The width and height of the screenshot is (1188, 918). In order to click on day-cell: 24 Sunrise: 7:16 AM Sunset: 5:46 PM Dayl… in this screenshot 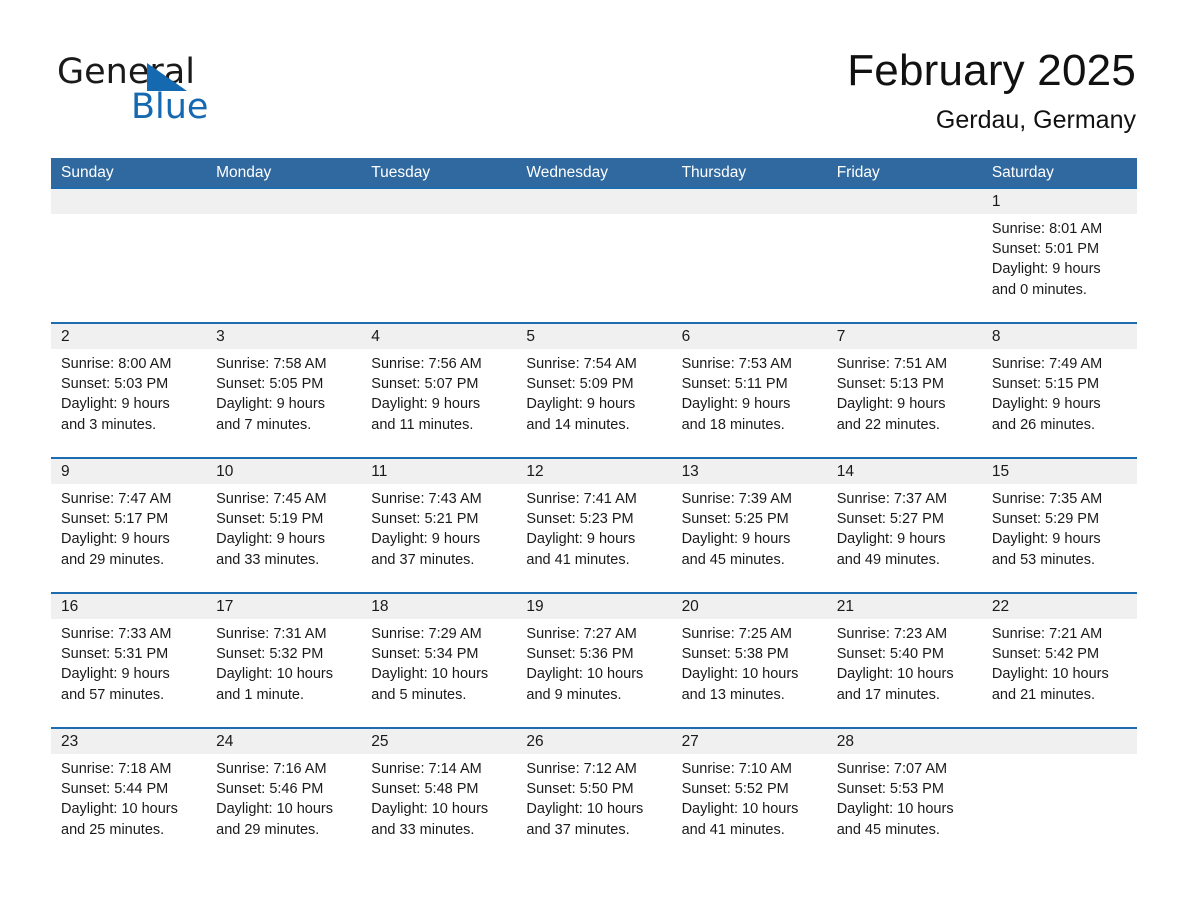, I will do `click(284, 789)`.